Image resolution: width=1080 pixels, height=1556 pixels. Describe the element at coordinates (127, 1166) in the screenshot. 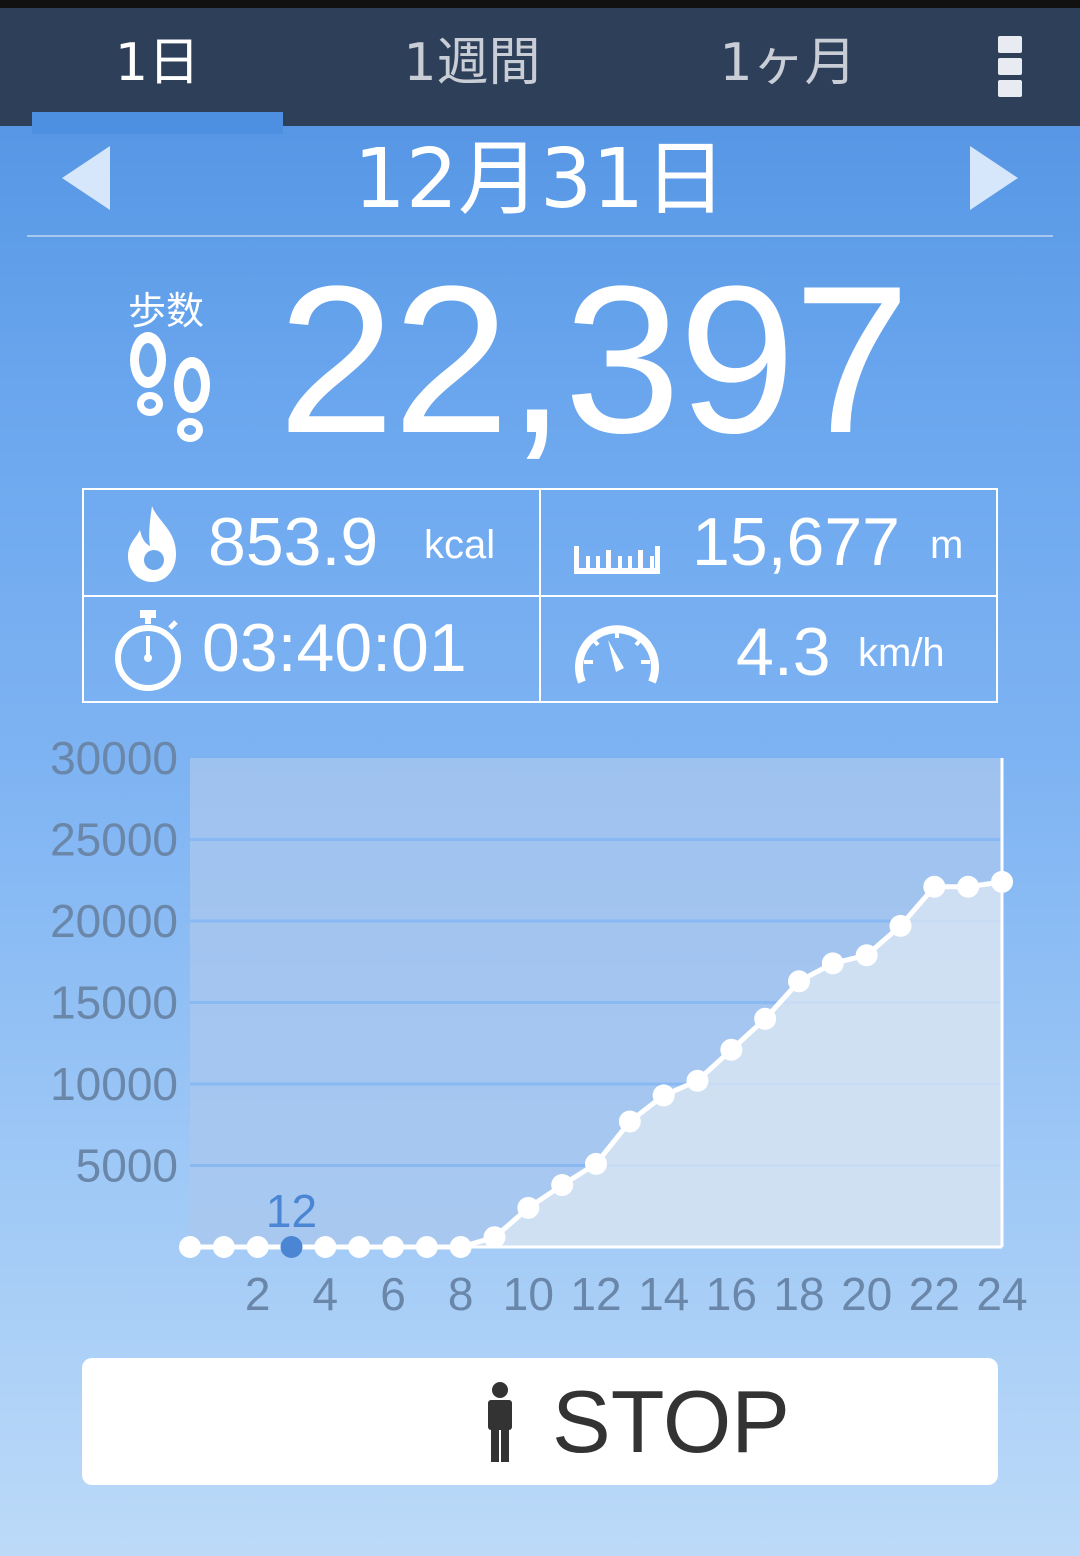

I see `y-tick-label: 5000` at that location.